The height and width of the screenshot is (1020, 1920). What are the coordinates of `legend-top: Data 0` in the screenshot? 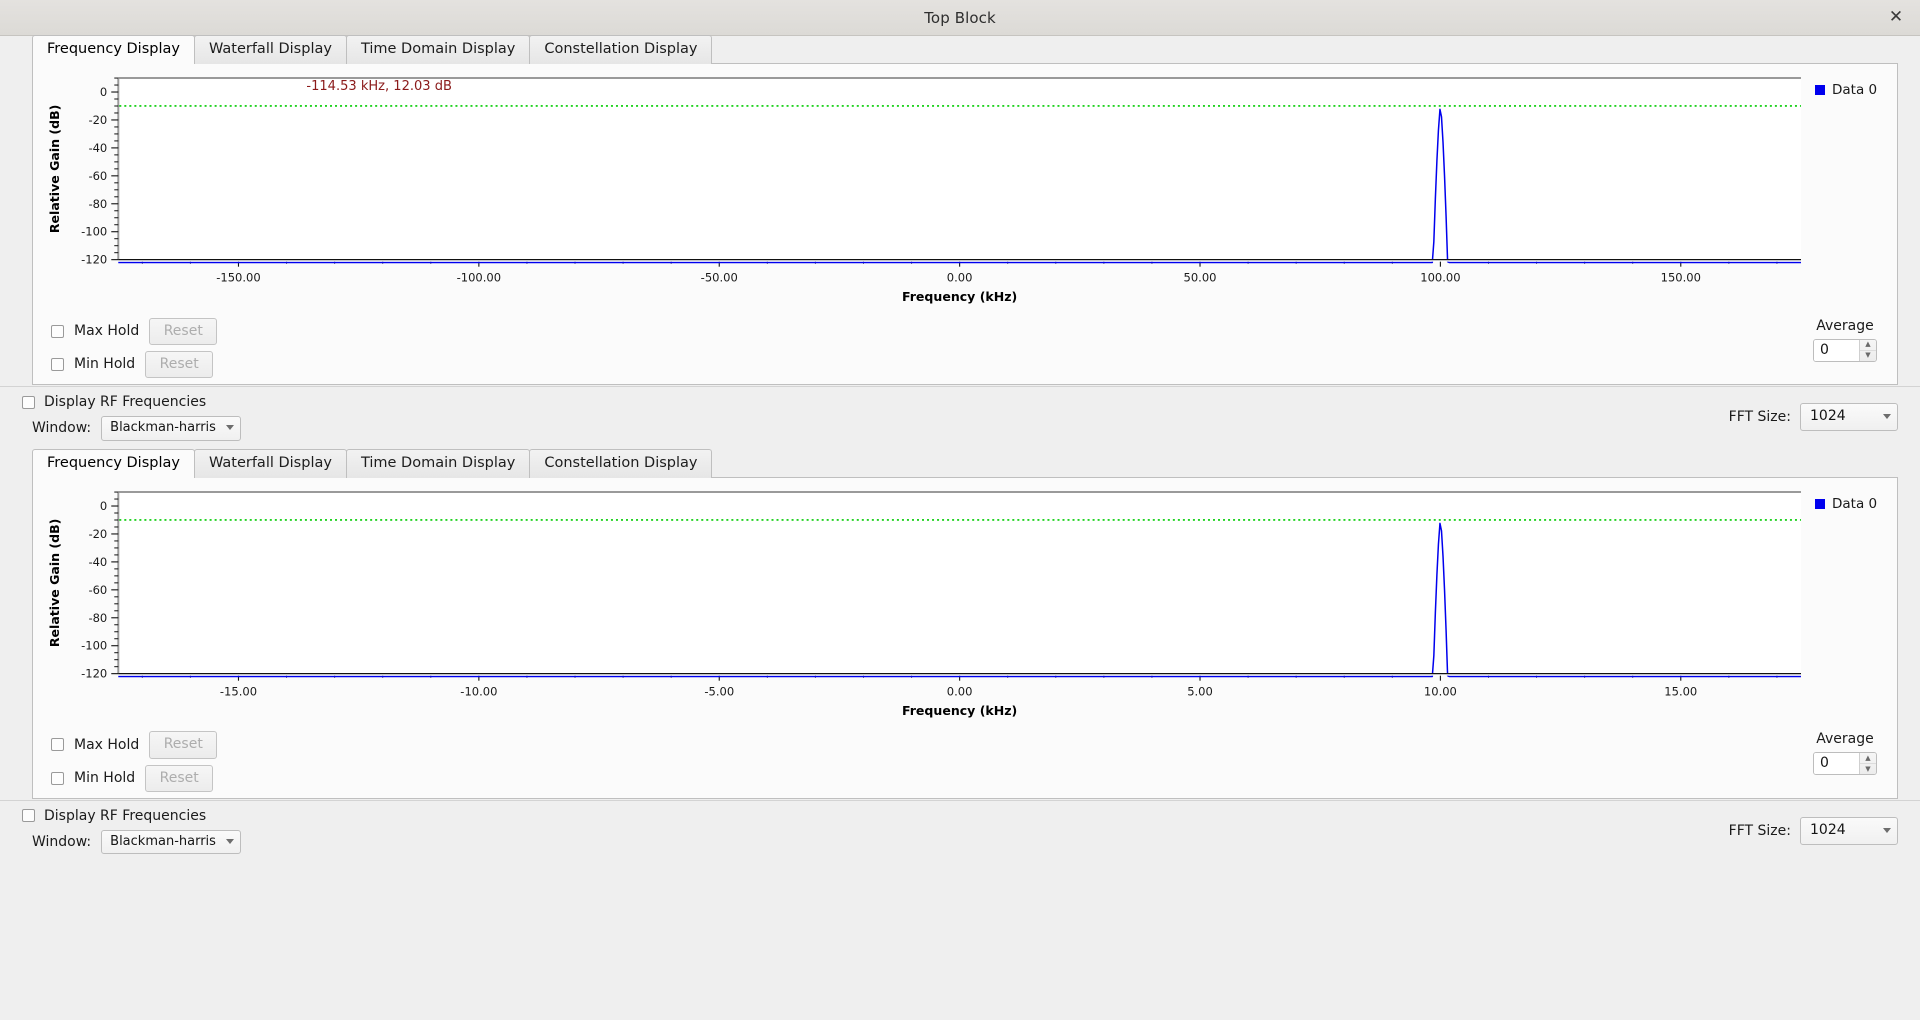 It's located at (1853, 187).